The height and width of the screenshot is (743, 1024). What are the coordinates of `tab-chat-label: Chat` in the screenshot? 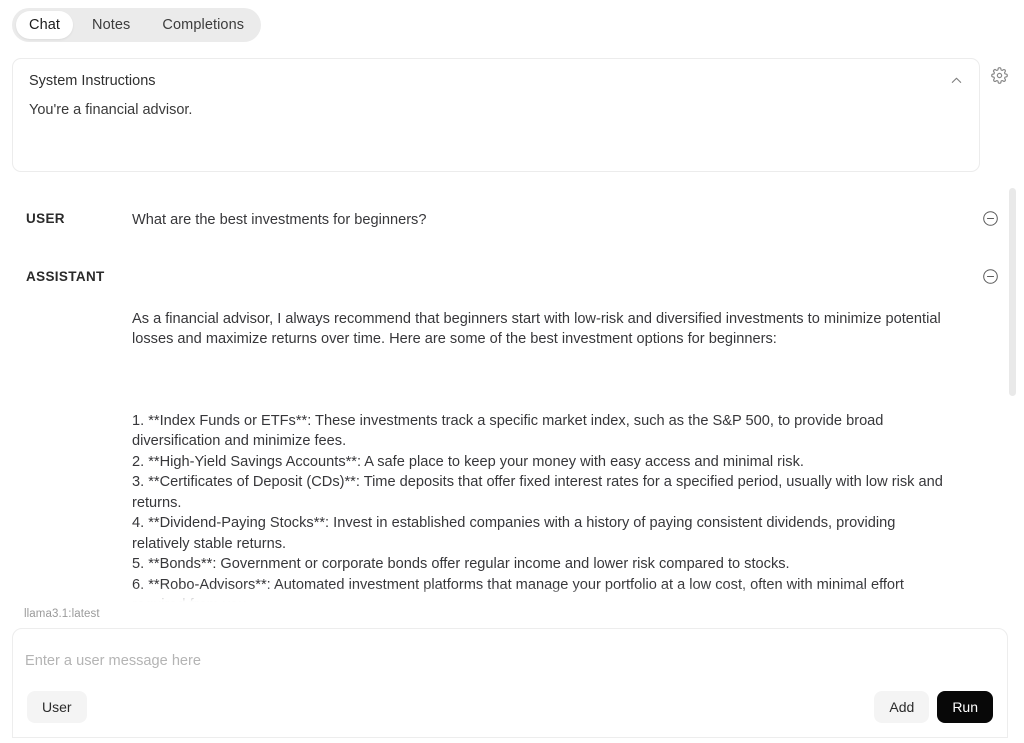 It's located at (45, 25).